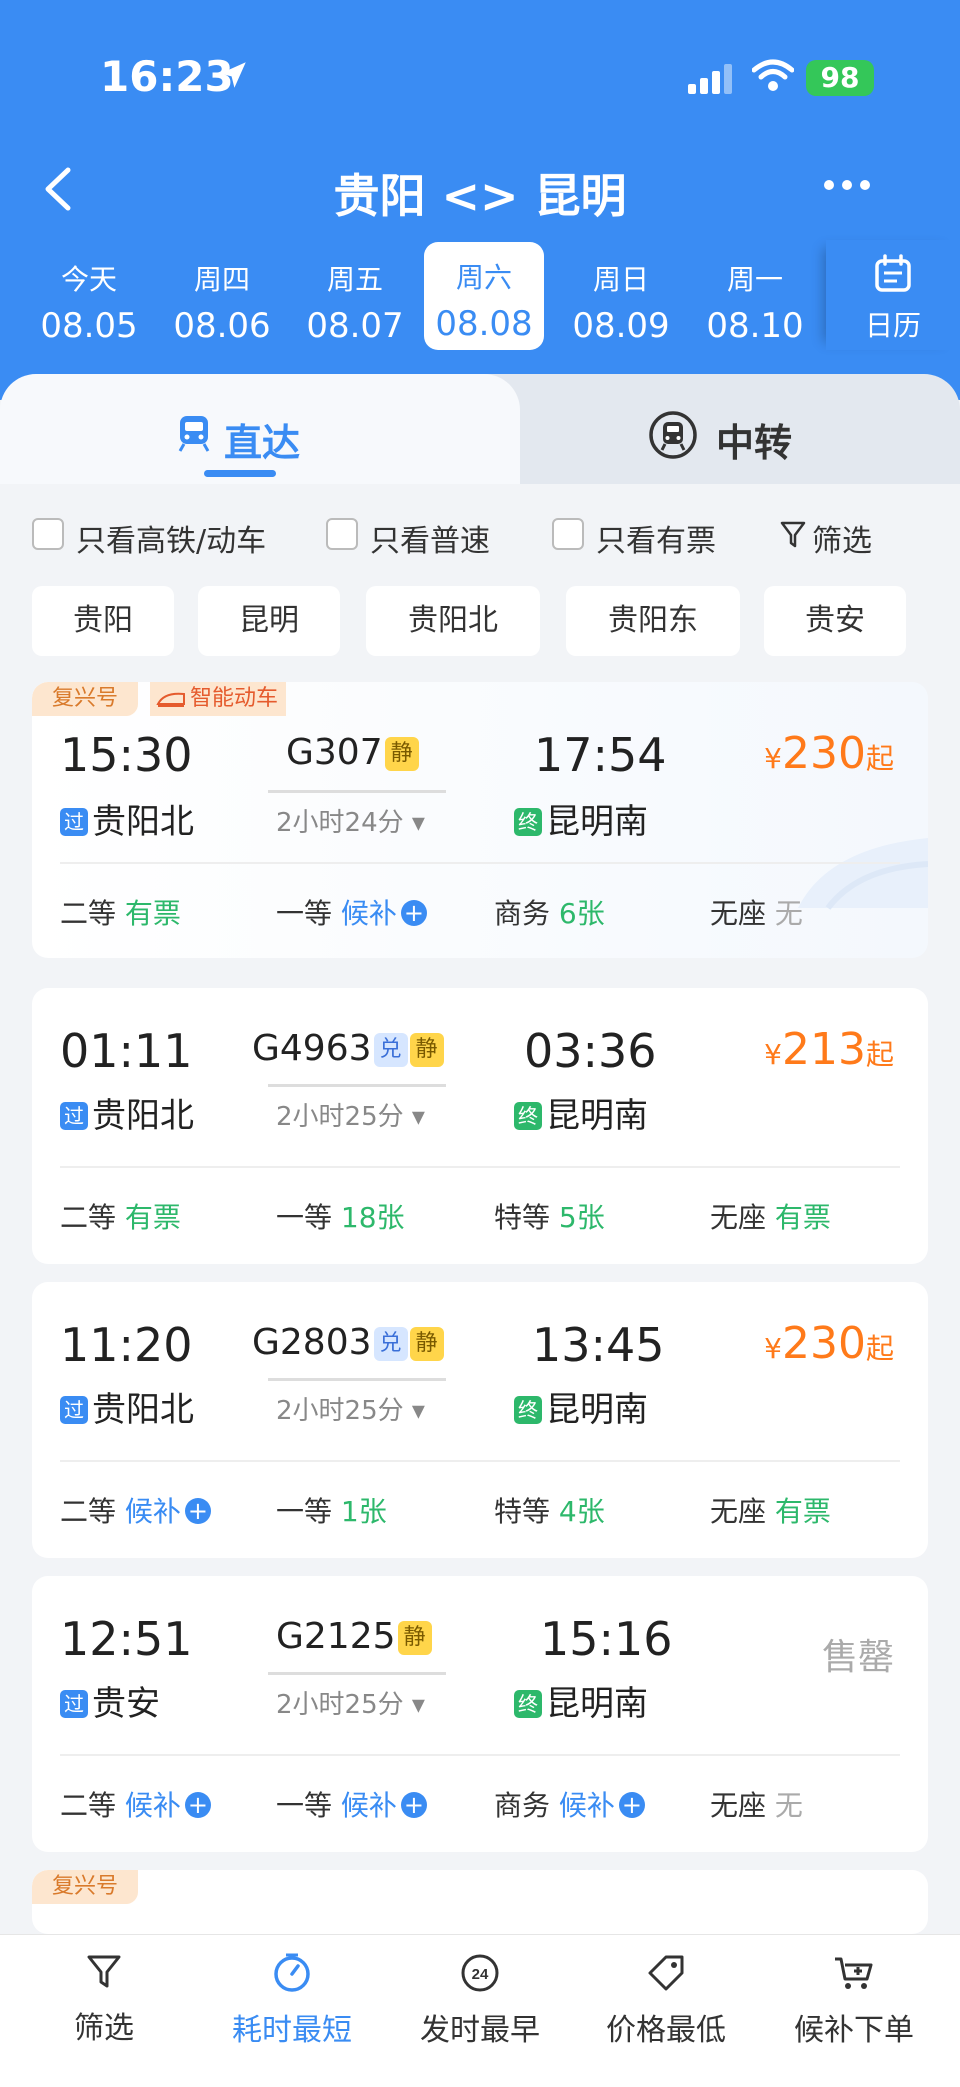 Image resolution: width=960 pixels, height=2087 pixels. I want to click on seat-business: 商务 6张, so click(549, 912).